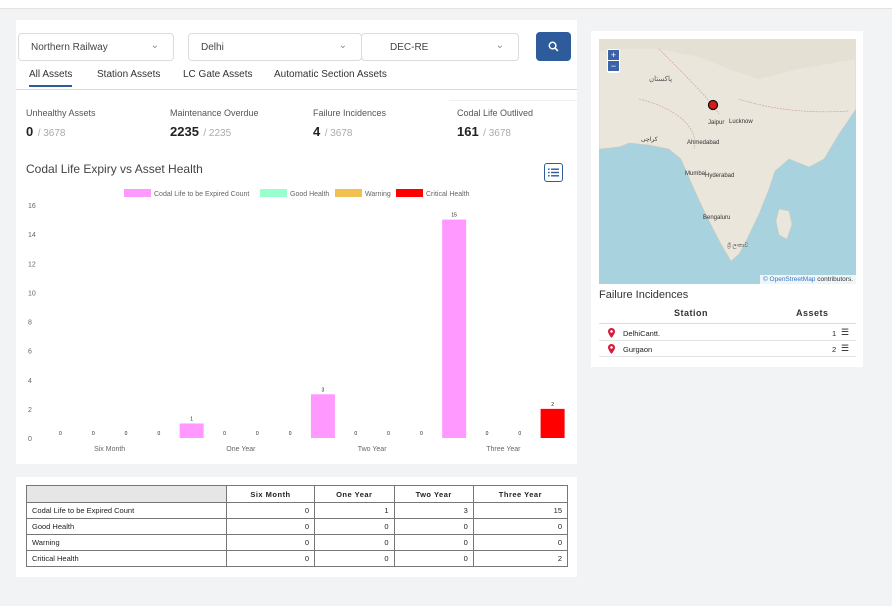 This screenshot has width=892, height=606. Describe the element at coordinates (275, 47) in the screenshot. I see `division-select: Delhi ⌄` at that location.